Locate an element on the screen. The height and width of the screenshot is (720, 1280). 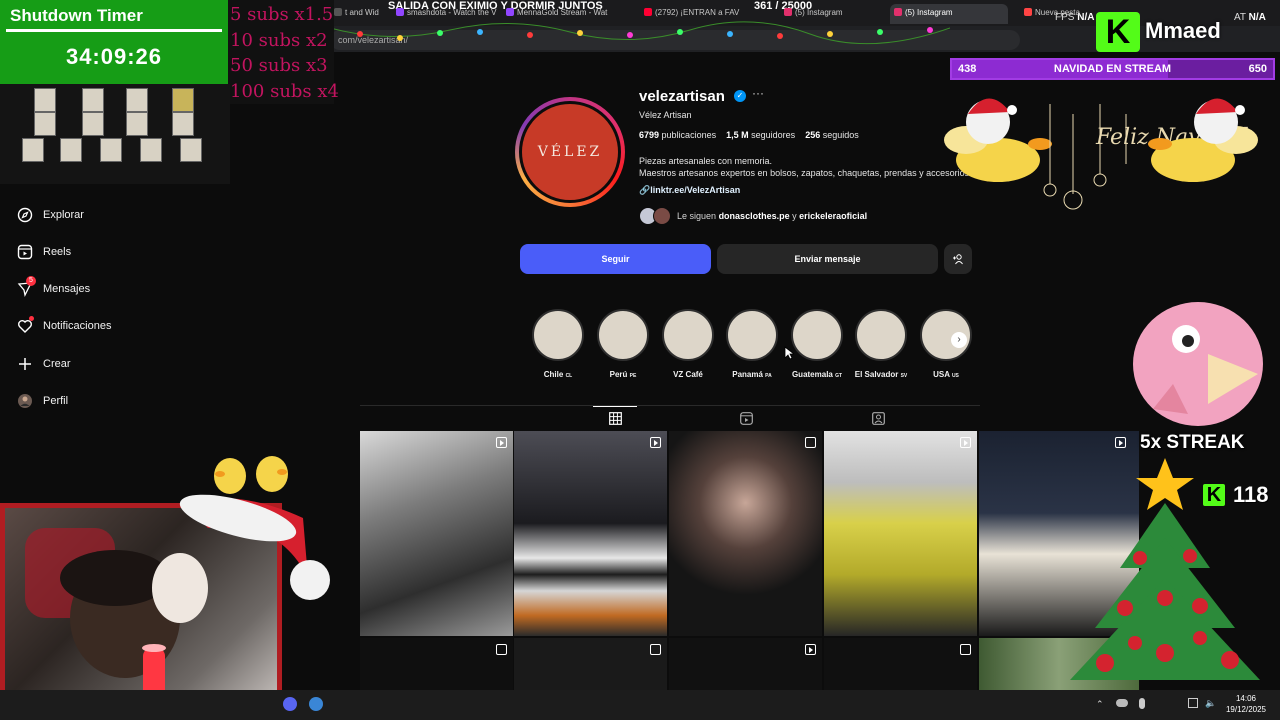
highlight-peru: Perú PE is located at coordinates (623, 344).